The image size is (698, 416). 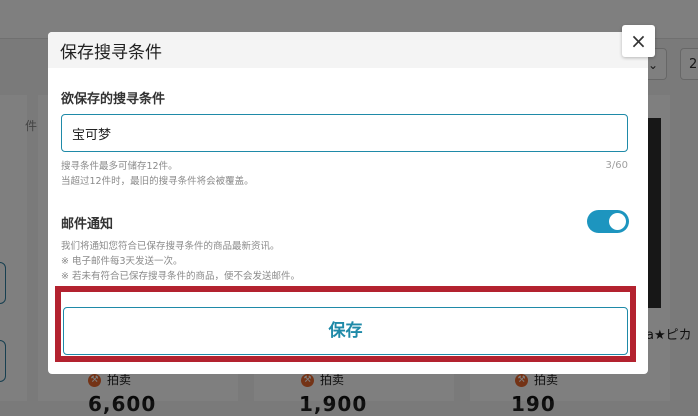 I want to click on search-hint-line: 当超过12件时，最旧的搜寻条件将会被覆盖。, so click(x=157, y=181).